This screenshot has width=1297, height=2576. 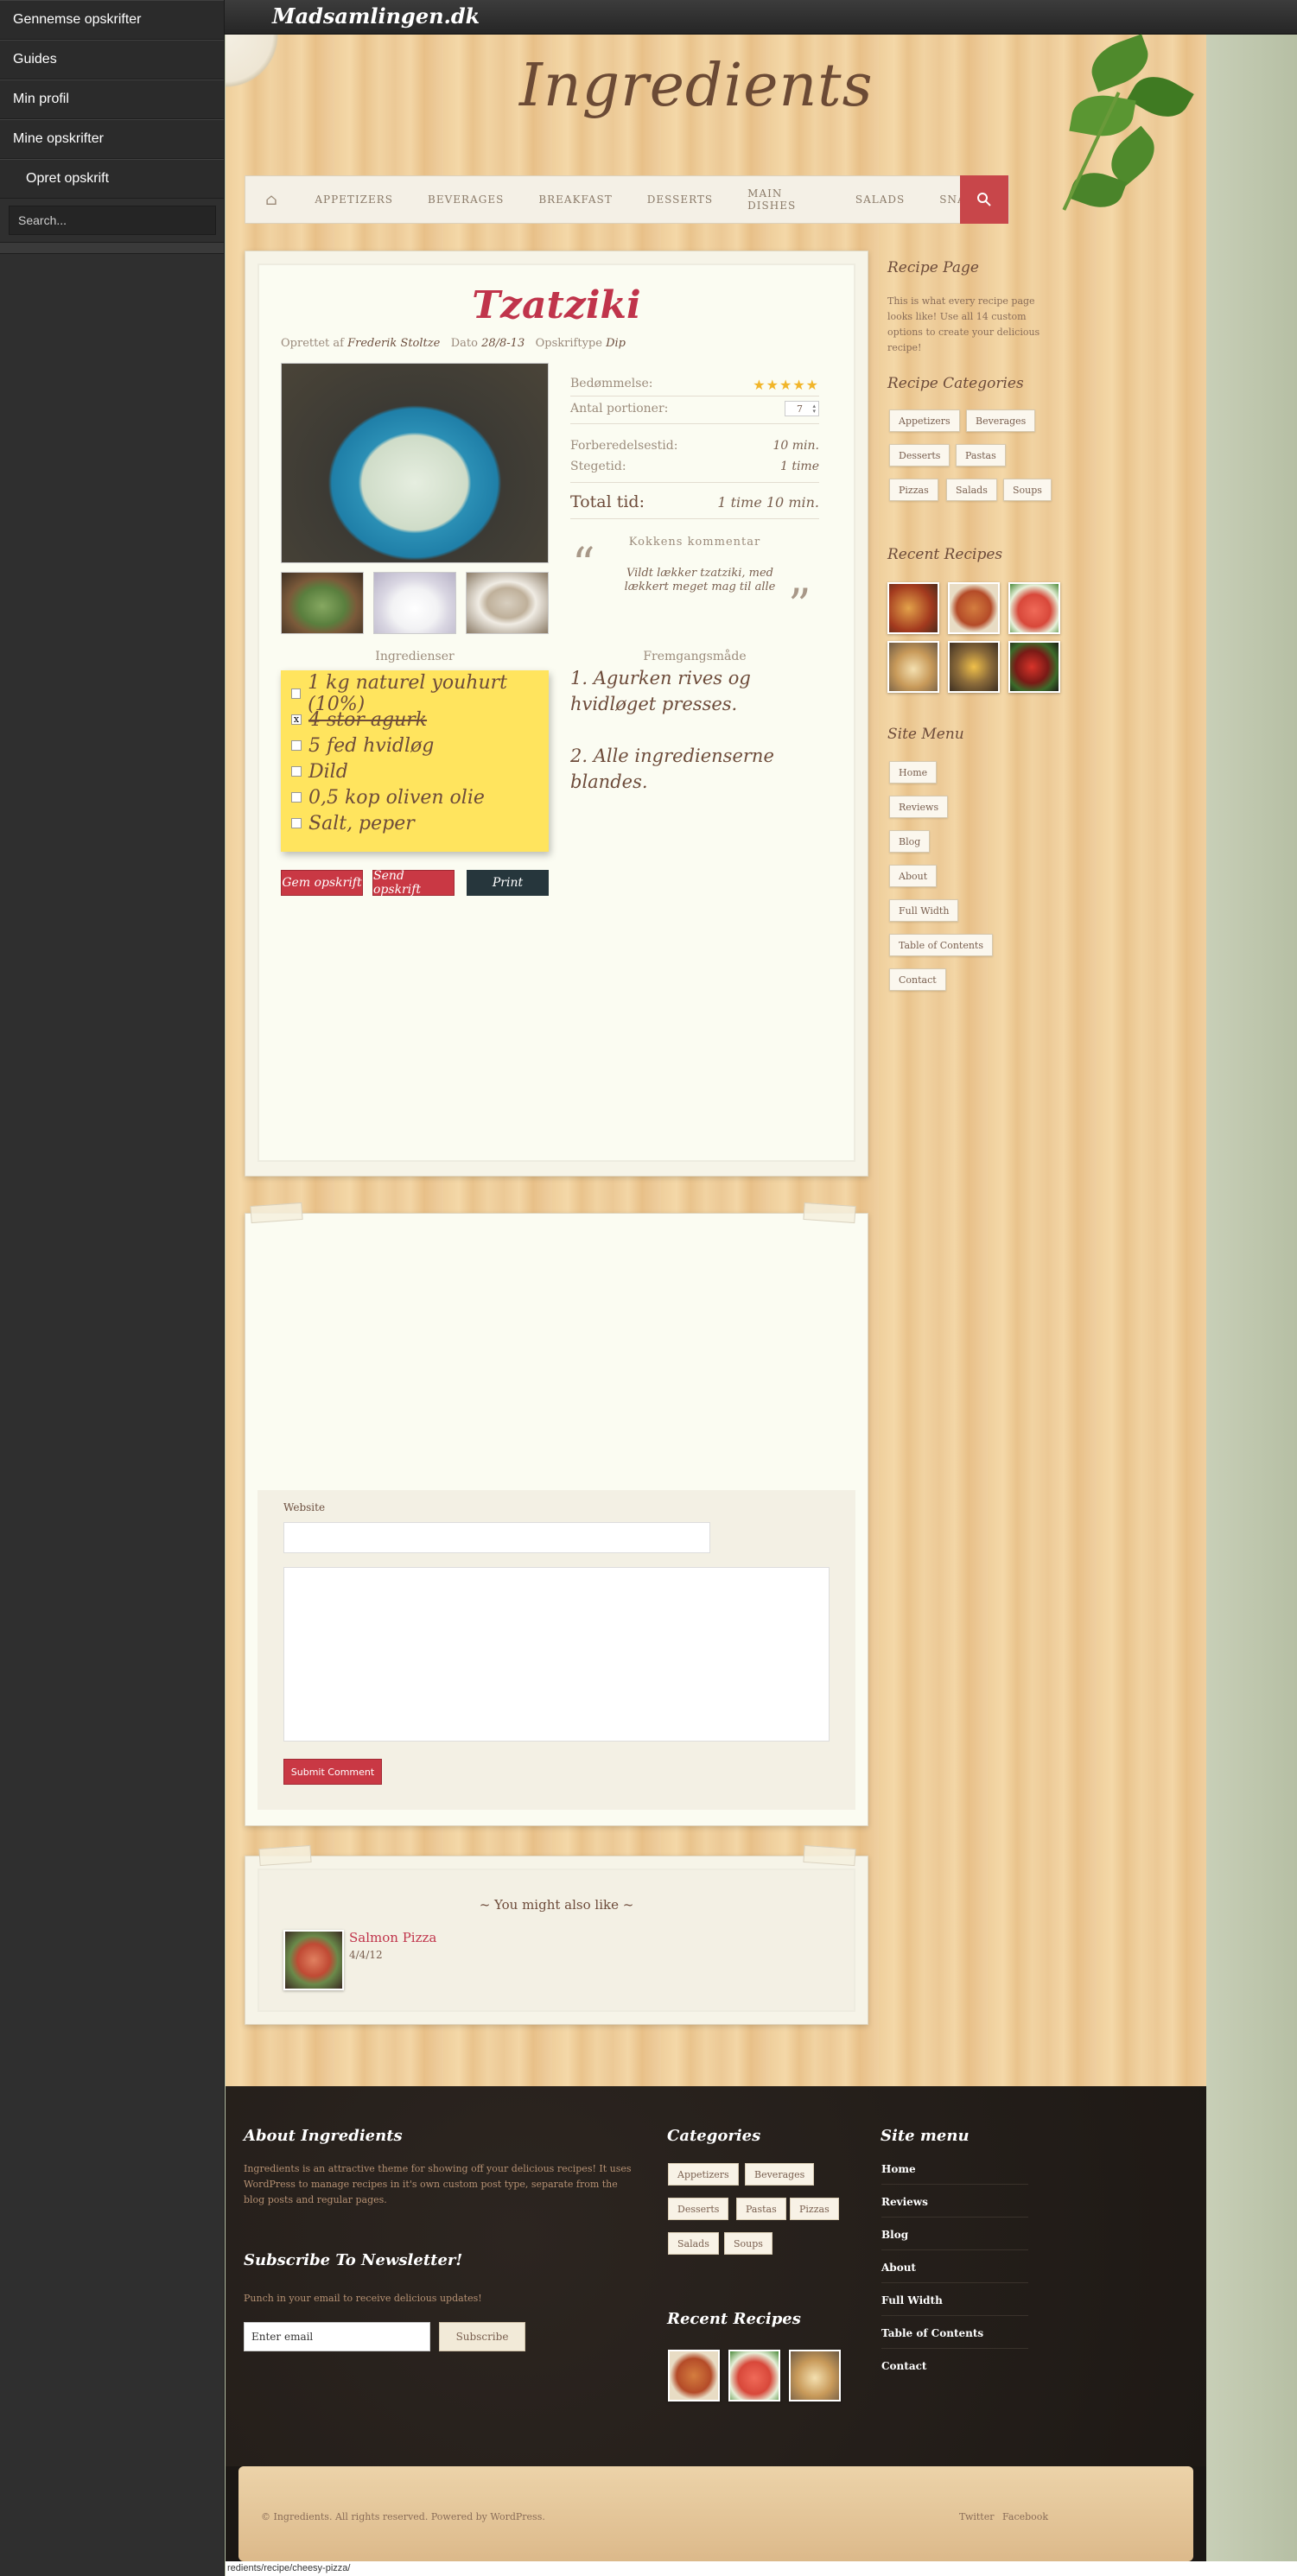 What do you see at coordinates (619, 409) in the screenshot?
I see `servings-label: Antal portioner:` at bounding box center [619, 409].